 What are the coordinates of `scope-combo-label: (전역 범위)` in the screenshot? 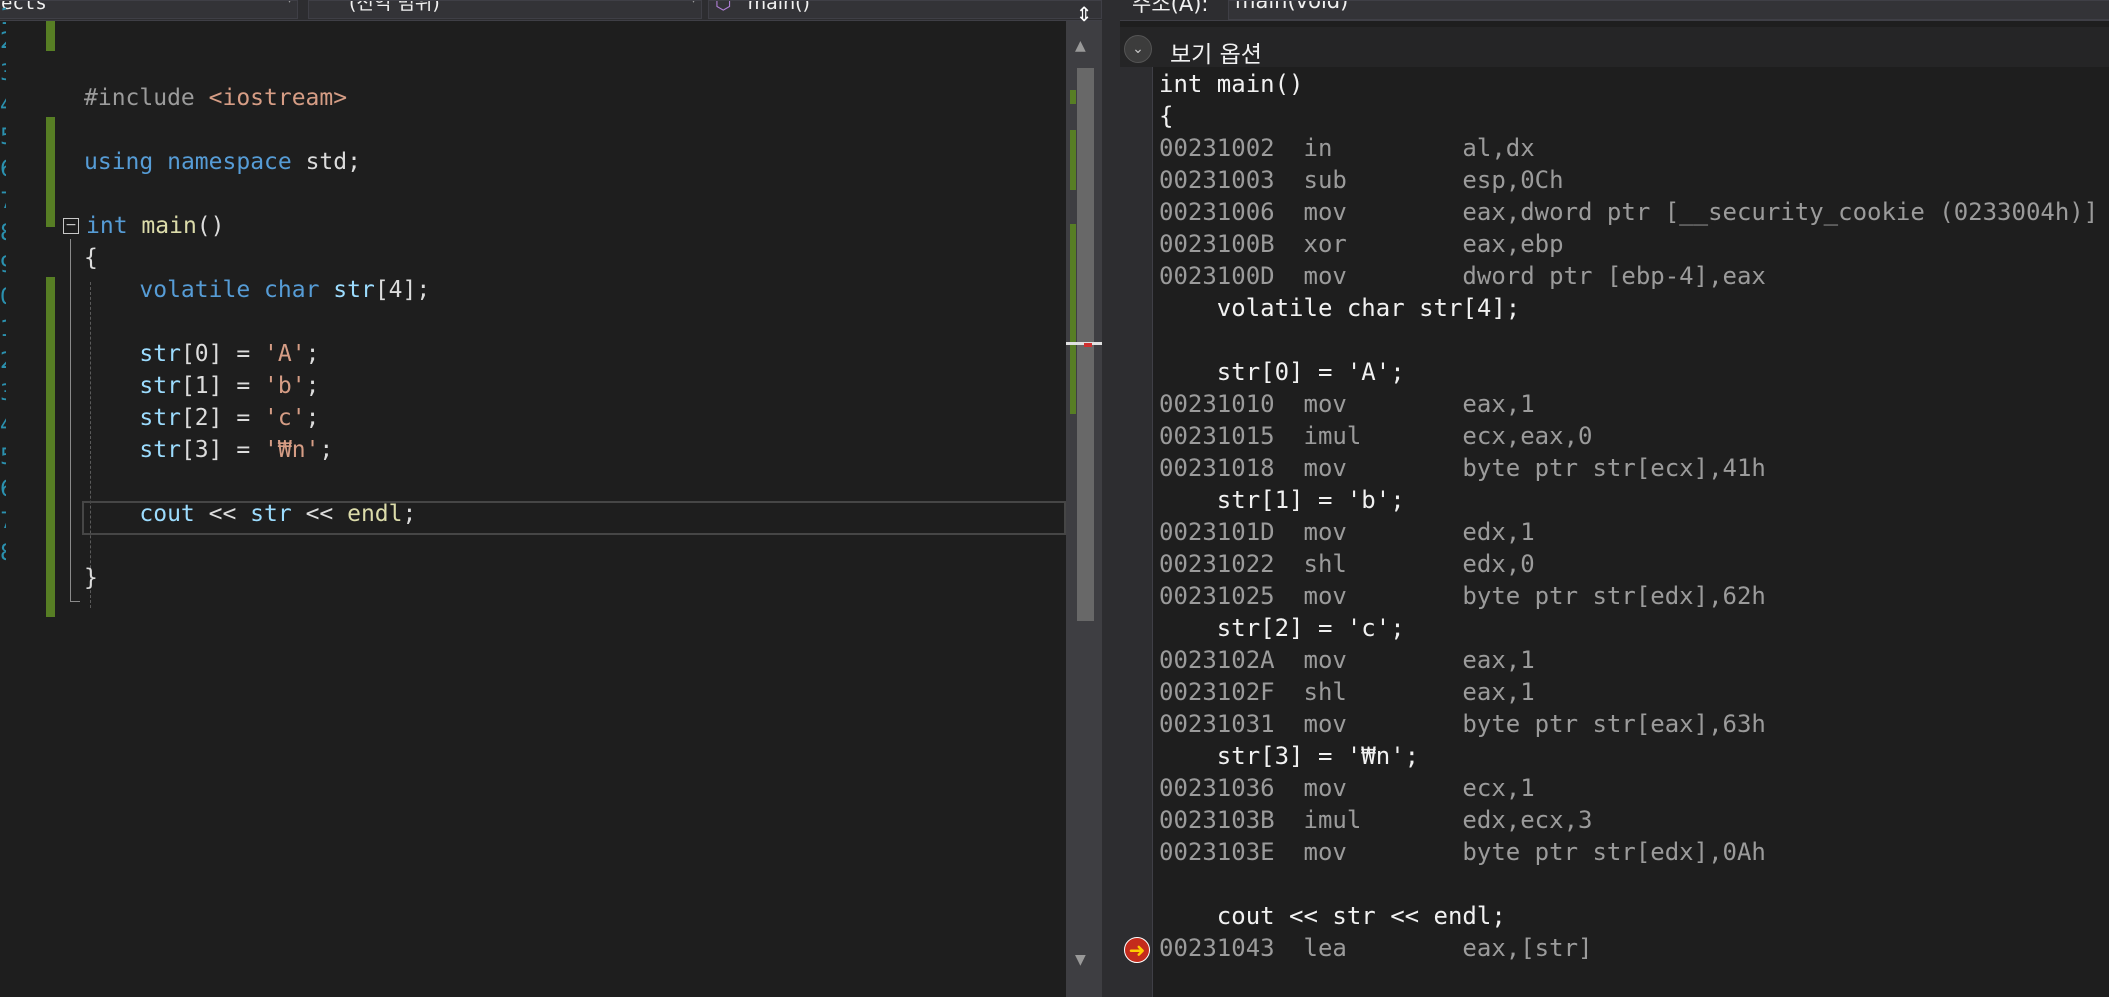 It's located at (394, 7).